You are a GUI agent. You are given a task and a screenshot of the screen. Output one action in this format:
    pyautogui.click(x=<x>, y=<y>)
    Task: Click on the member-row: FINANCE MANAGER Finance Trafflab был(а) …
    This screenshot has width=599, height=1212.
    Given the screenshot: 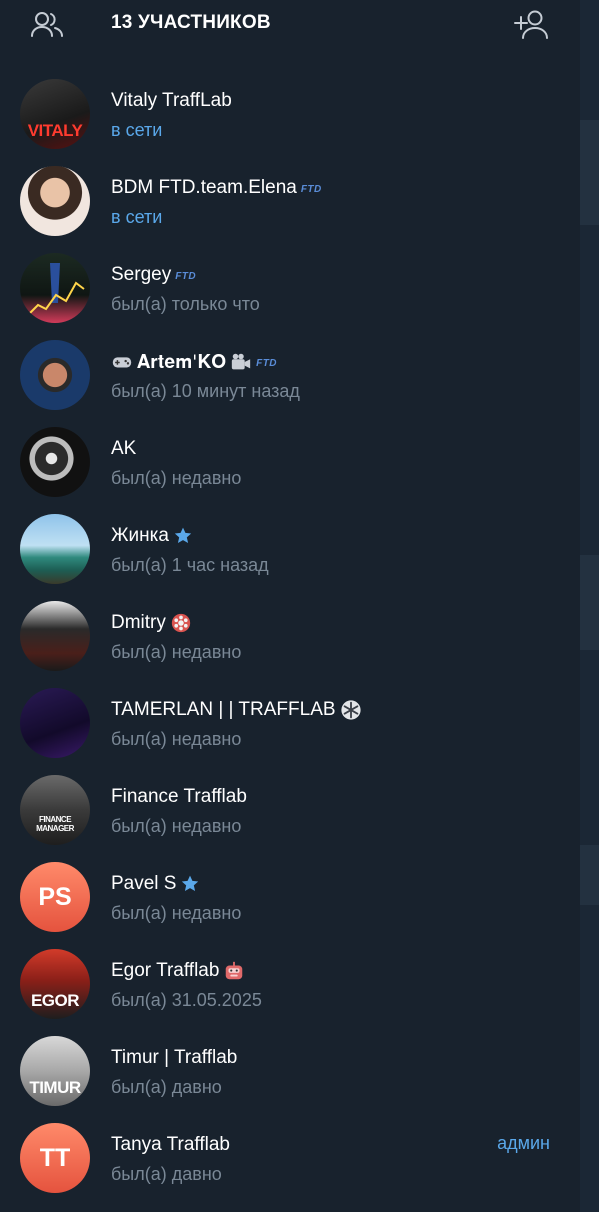 What is the action you would take?
    pyautogui.click(x=290, y=808)
    